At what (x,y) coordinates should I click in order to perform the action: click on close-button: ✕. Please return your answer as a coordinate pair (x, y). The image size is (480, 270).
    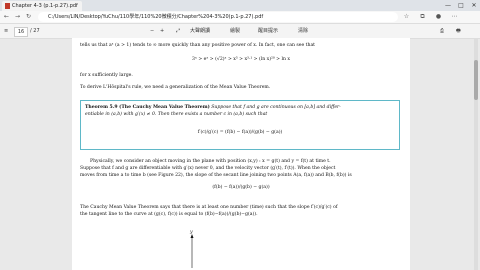
    Looking at the image, I should click on (474, 5).